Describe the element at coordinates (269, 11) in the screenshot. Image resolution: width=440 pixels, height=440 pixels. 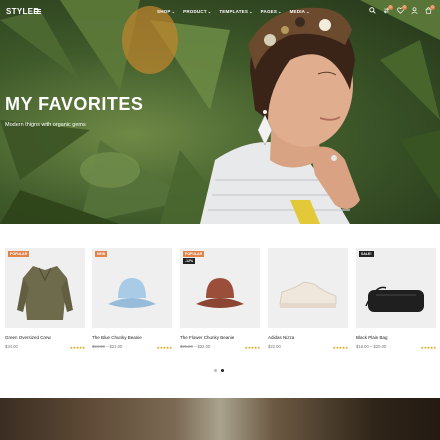
I see `nav-pages-label: PAGES` at that location.